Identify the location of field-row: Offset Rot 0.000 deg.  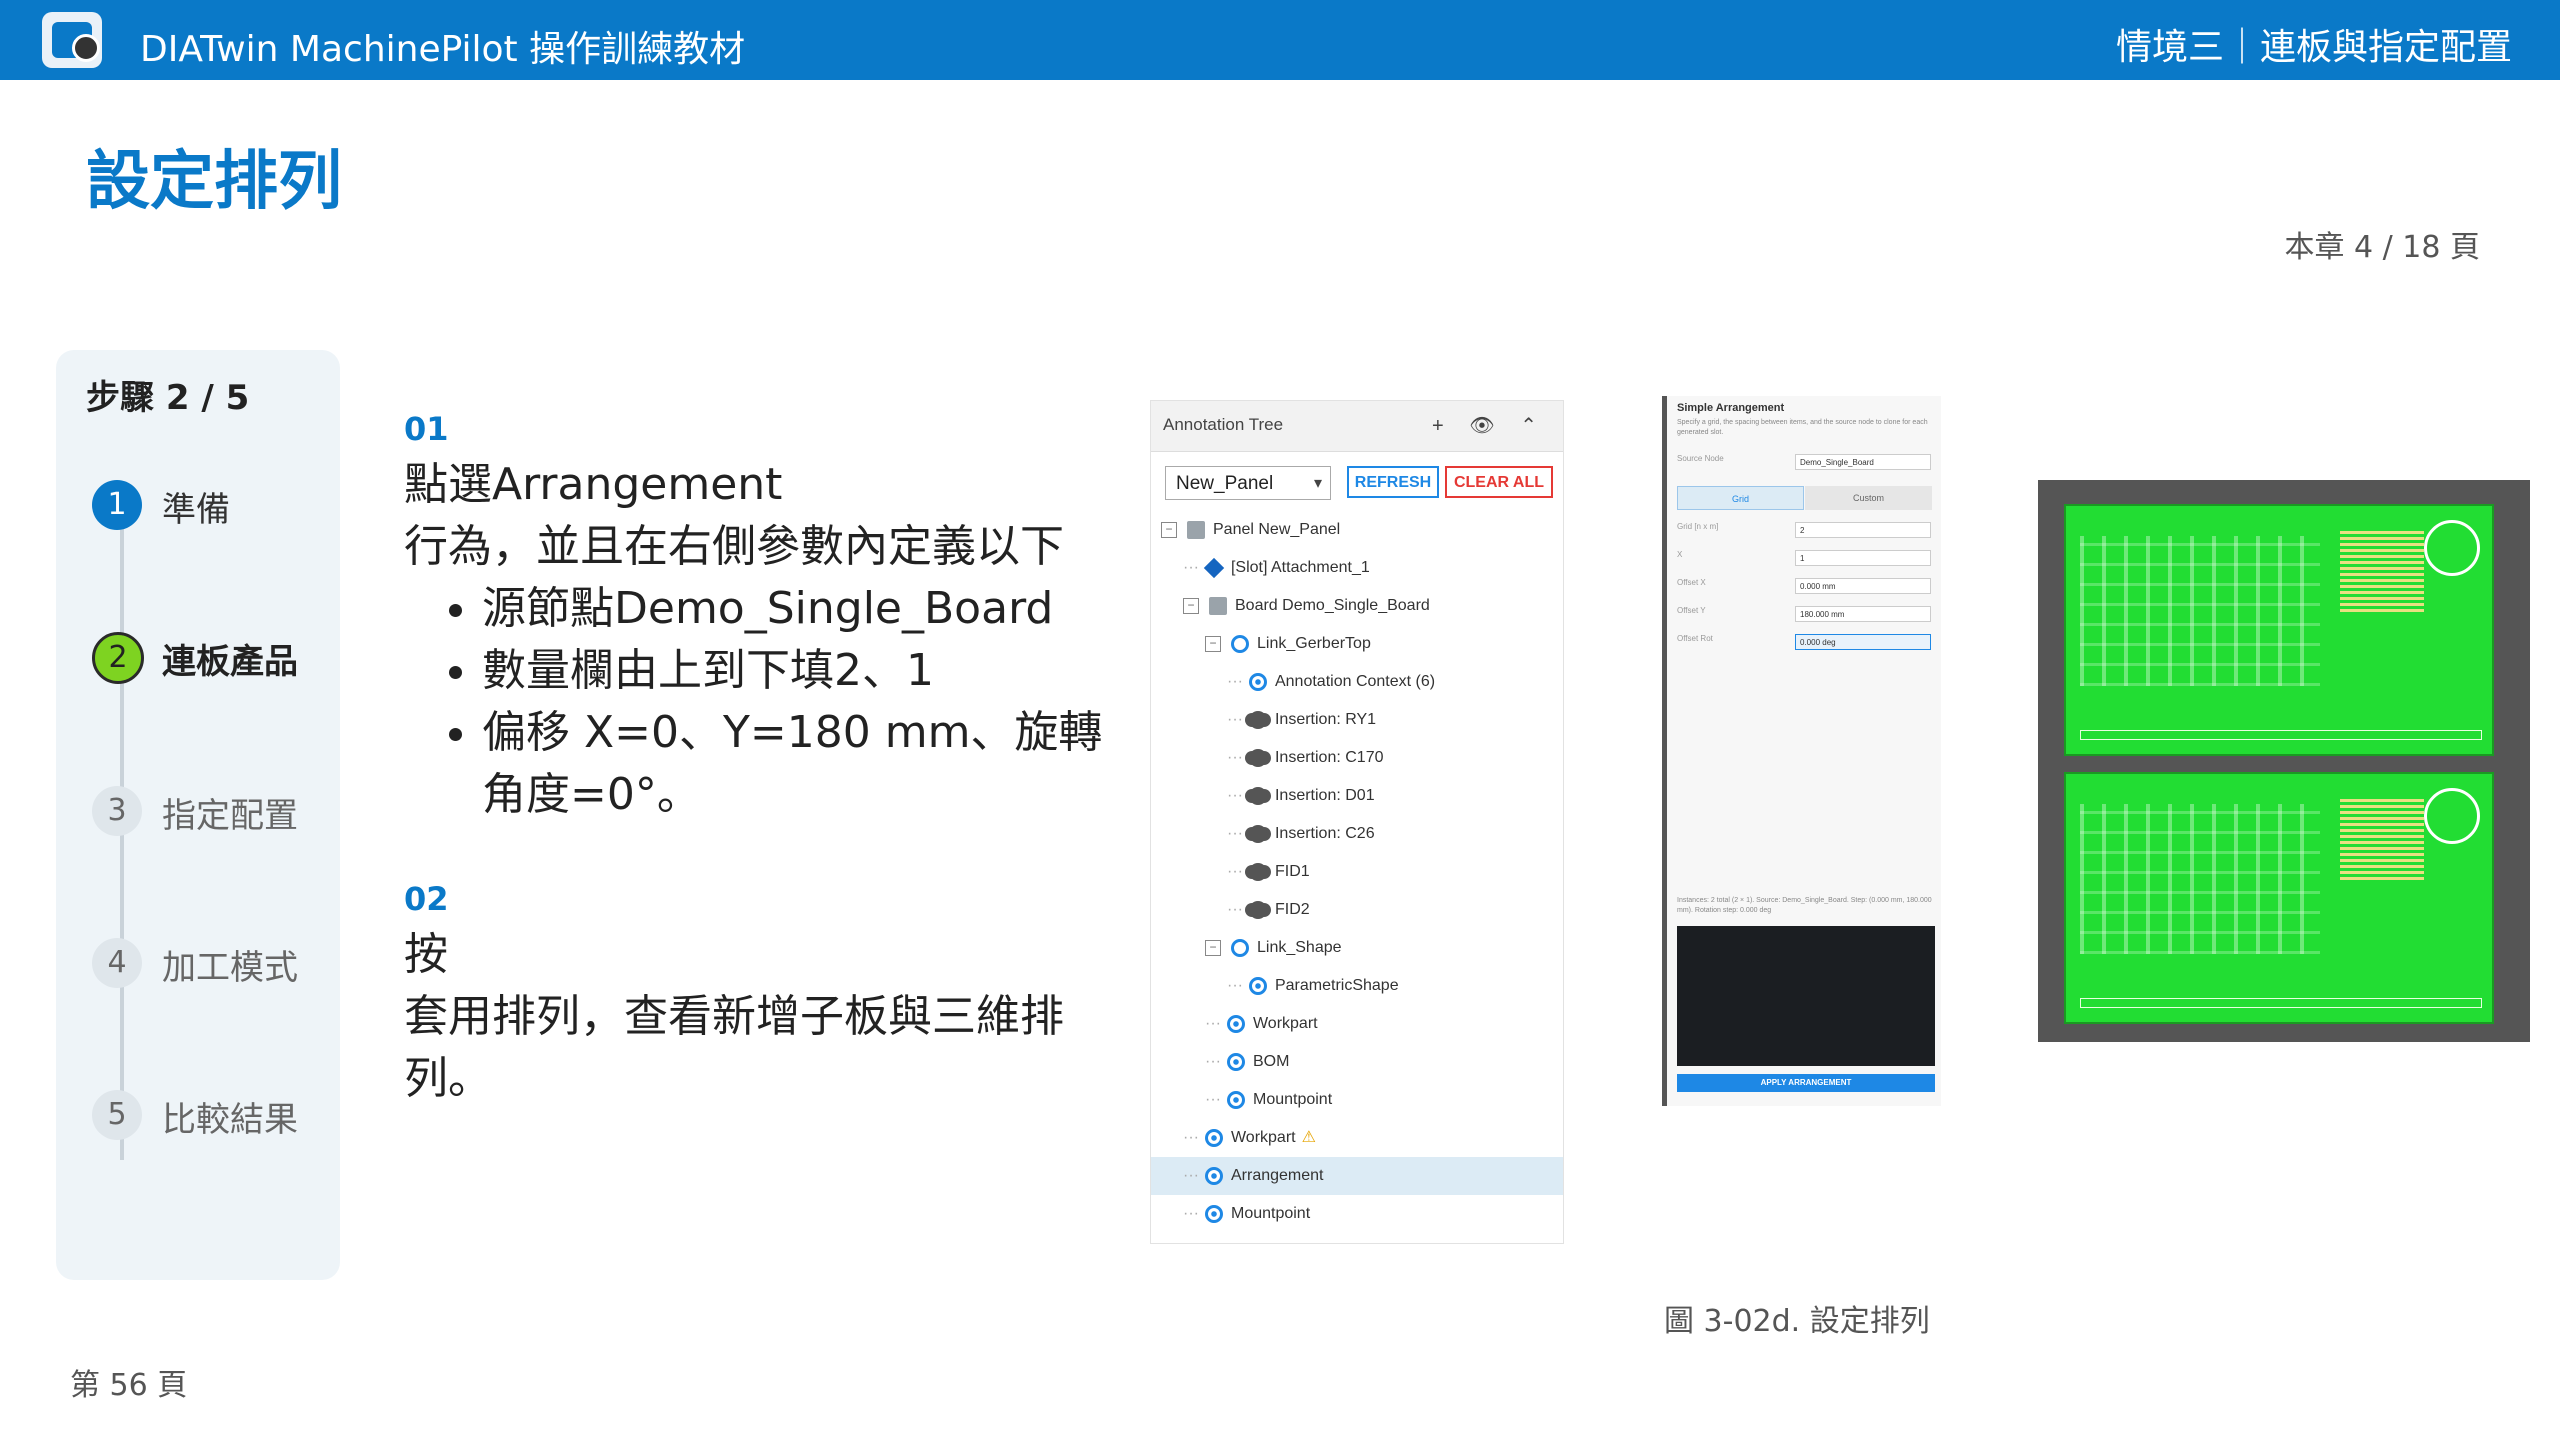
(1804, 643).